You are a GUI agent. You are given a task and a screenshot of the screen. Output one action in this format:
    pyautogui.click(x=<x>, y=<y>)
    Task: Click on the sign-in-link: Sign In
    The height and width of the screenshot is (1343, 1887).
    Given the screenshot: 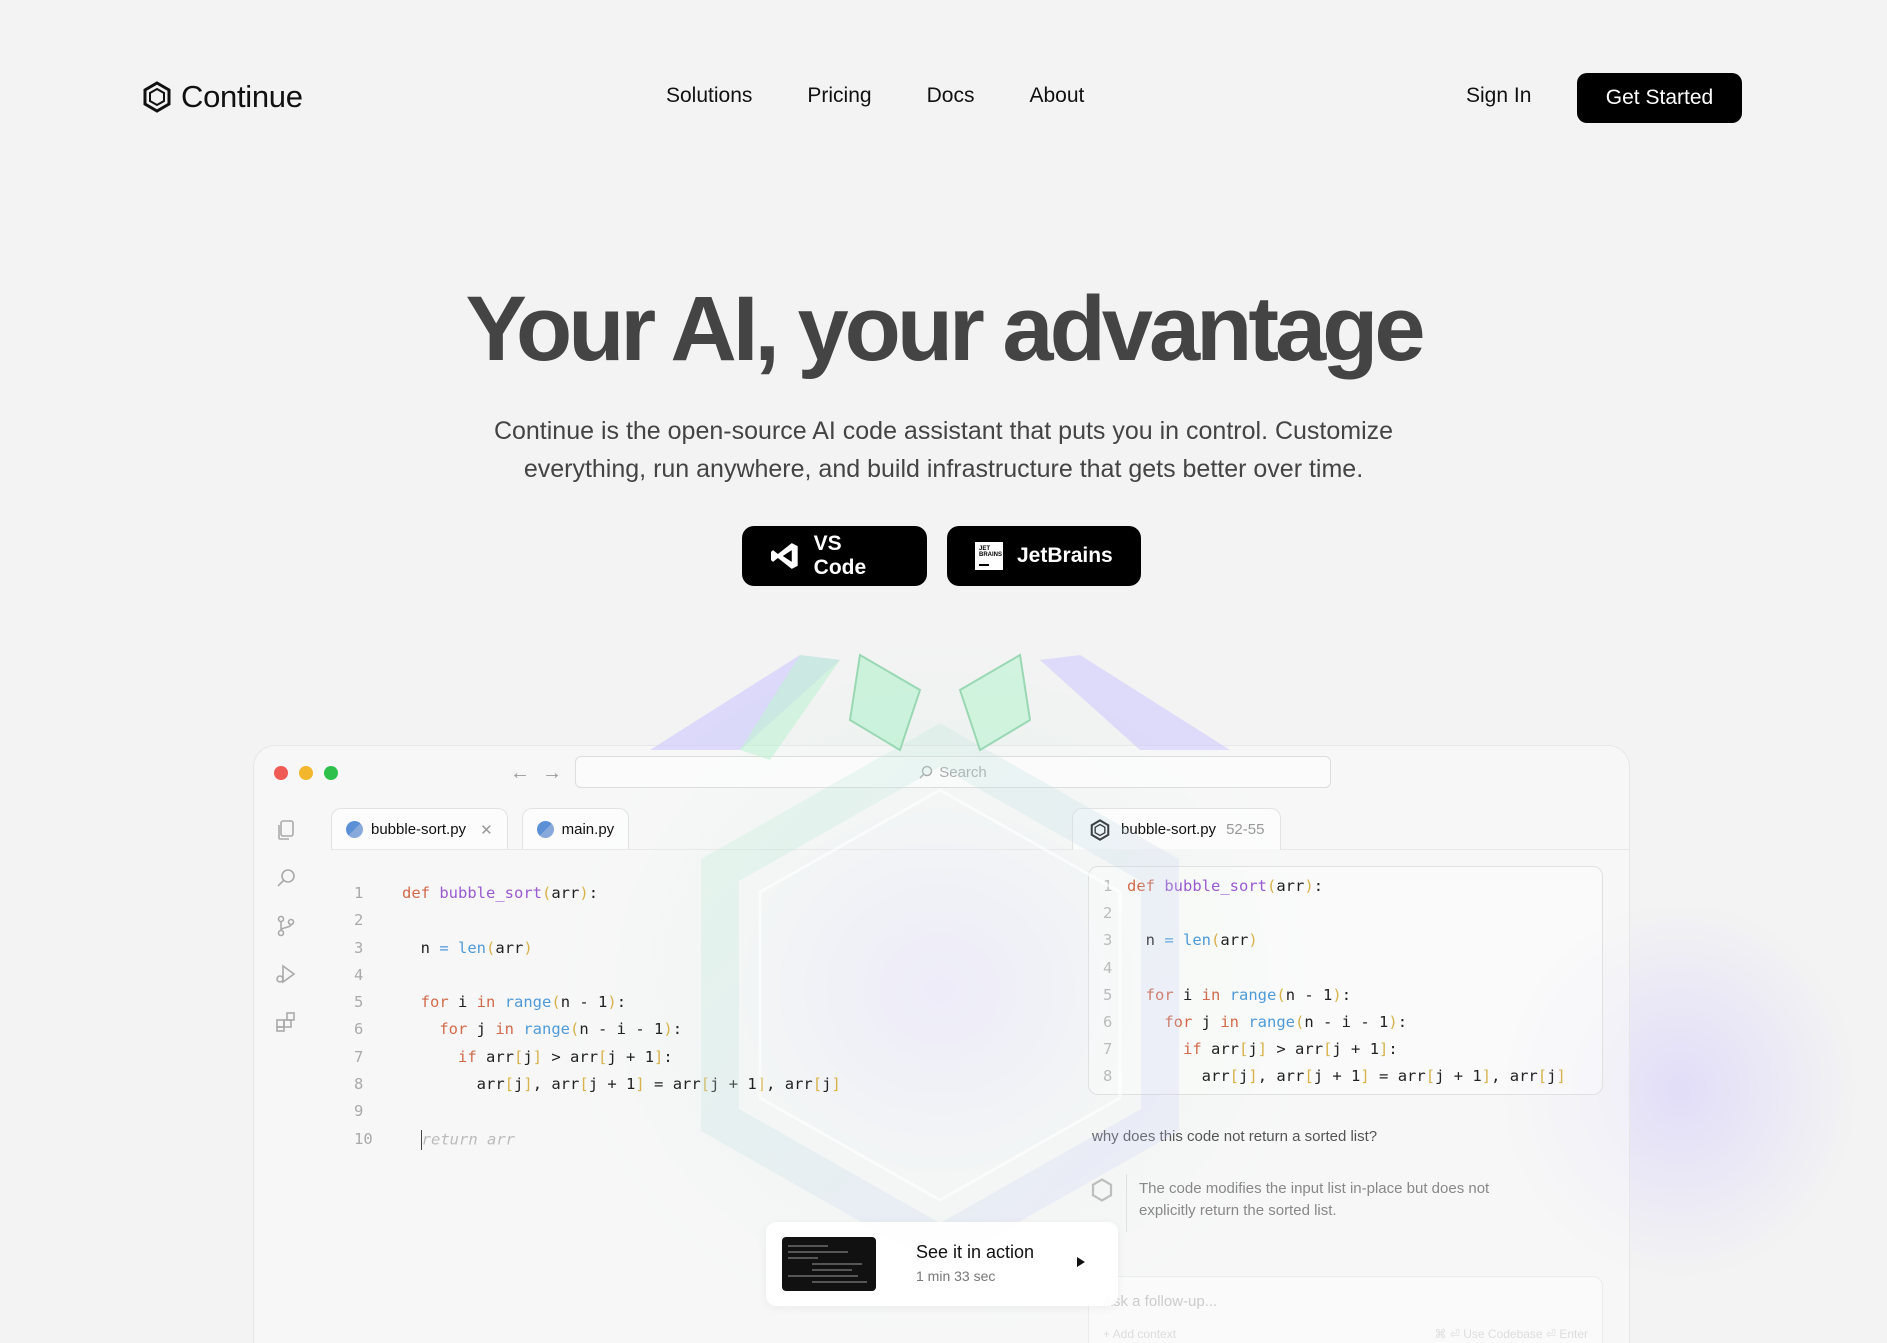 What is the action you would take?
    pyautogui.click(x=1498, y=96)
    